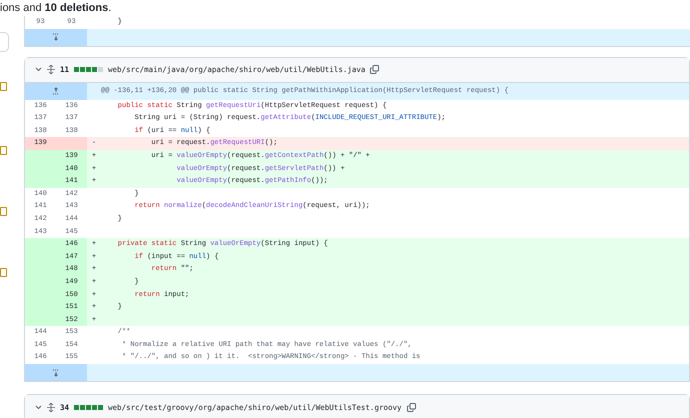 The height and width of the screenshot is (418, 690). What do you see at coordinates (4, 42) in the screenshot?
I see `field-edge` at bounding box center [4, 42].